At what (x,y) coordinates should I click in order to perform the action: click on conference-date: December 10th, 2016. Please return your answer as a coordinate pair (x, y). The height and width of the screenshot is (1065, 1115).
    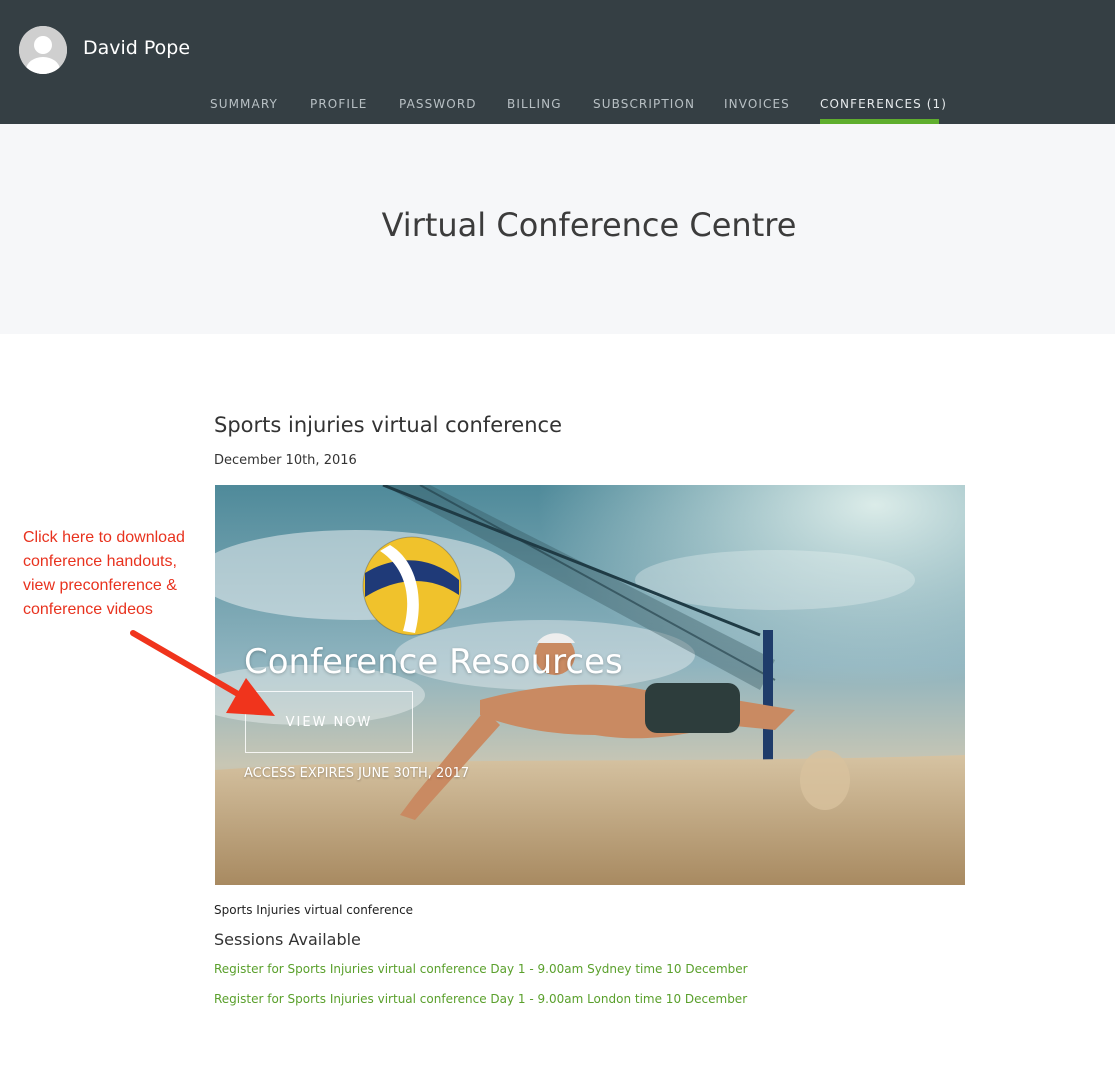
    Looking at the image, I should click on (285, 460).